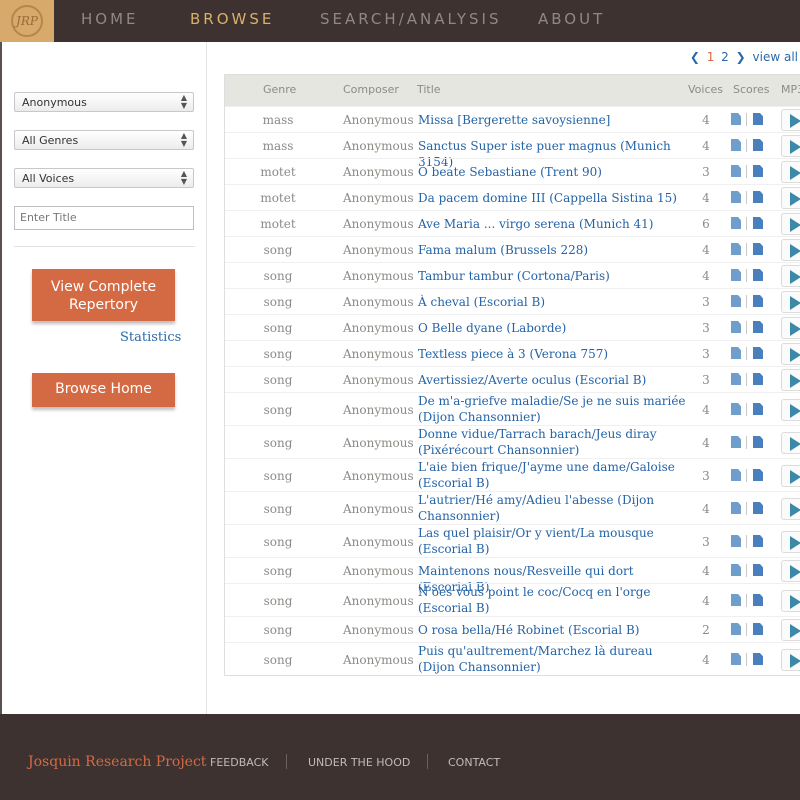 The image size is (800, 800). I want to click on footer-under-the-hood-link: UNDER THE HOOD, so click(359, 762).